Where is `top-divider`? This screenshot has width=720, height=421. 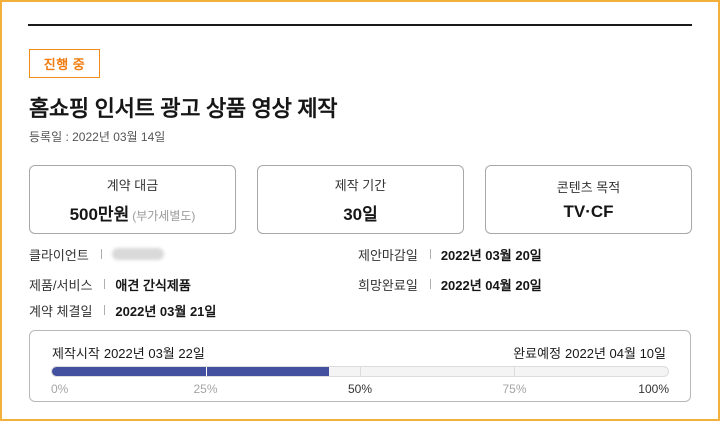 top-divider is located at coordinates (360, 25).